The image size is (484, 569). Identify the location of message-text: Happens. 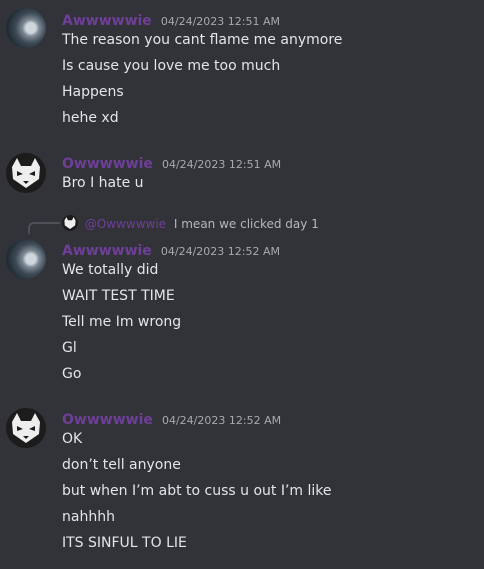
(93, 92).